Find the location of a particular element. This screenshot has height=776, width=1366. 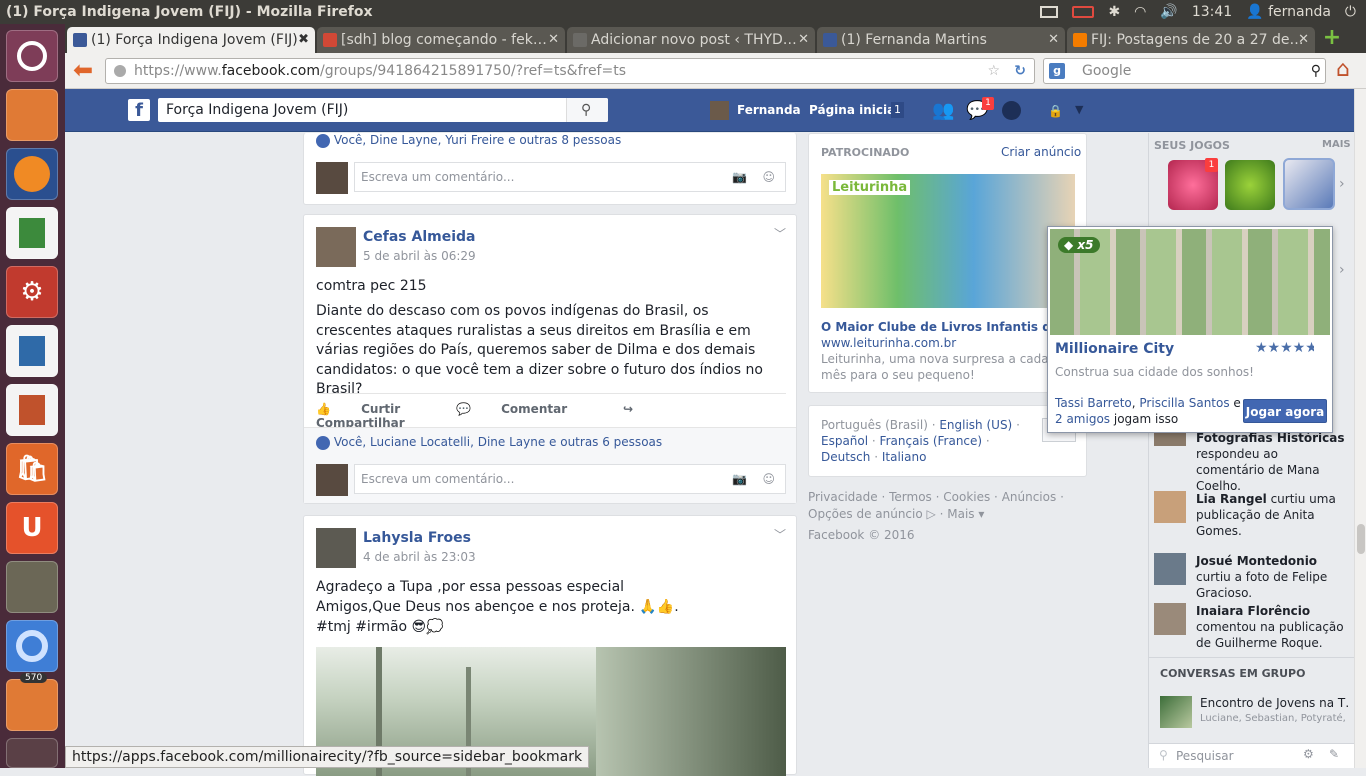

mail-icon is located at coordinates (1049, 12).